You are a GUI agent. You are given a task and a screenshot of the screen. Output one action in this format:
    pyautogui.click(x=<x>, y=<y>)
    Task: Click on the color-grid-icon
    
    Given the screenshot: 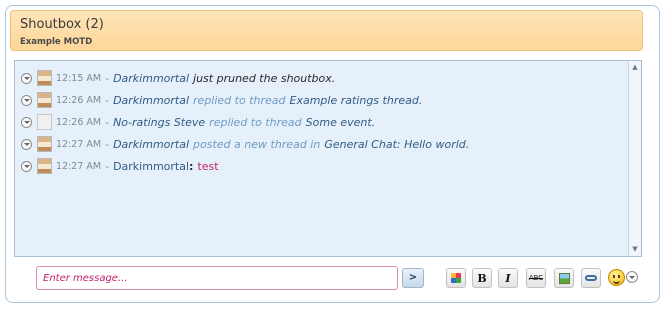 What is the action you would take?
    pyautogui.click(x=456, y=278)
    